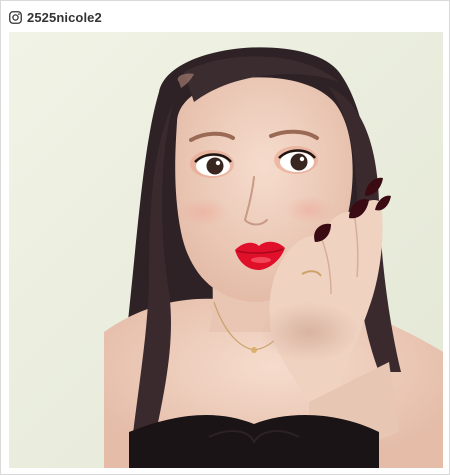 The image size is (450, 475). Describe the element at coordinates (64, 17) in the screenshot. I see `username-link: 2525nicole2` at that location.